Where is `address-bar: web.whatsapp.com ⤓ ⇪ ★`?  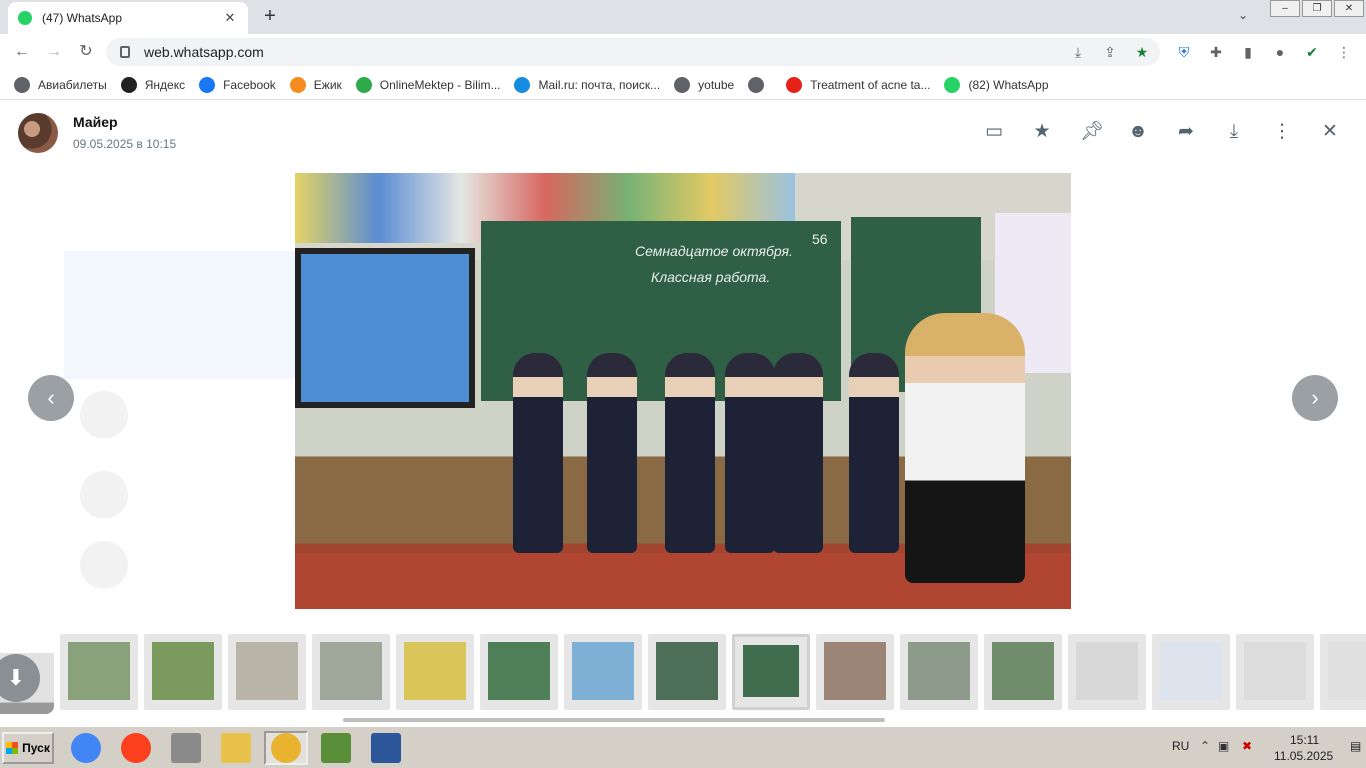 address-bar: web.whatsapp.com ⤓ ⇪ ★ is located at coordinates (633, 52).